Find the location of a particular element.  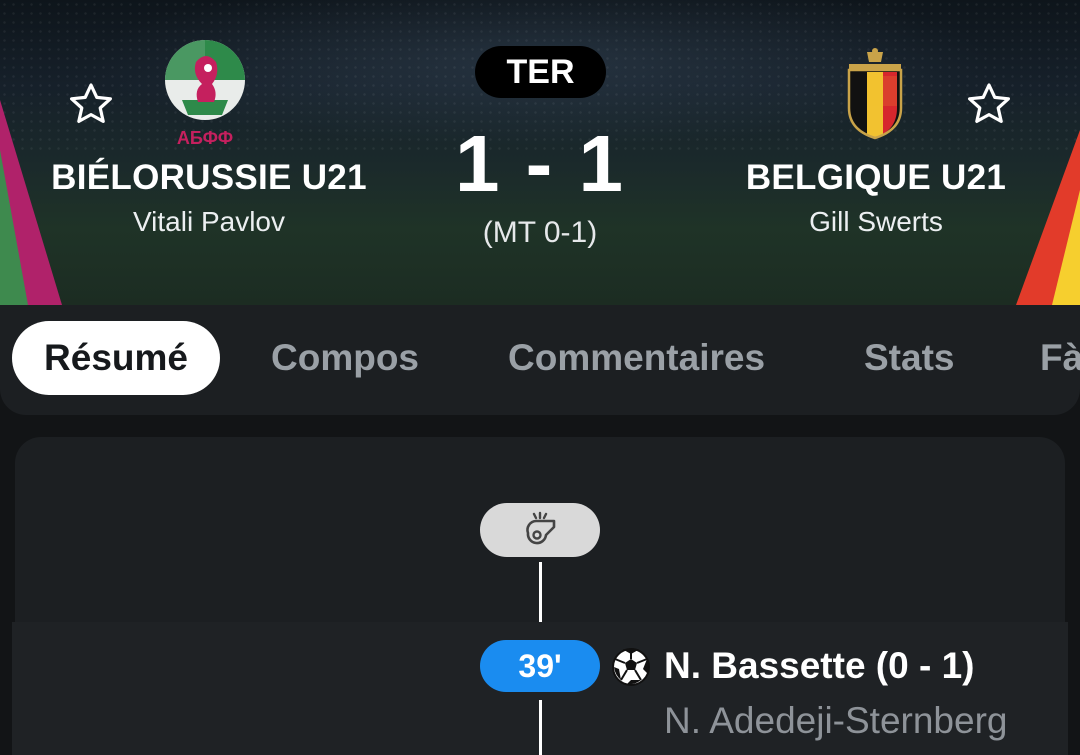

kickoff-marker is located at coordinates (540, 530).